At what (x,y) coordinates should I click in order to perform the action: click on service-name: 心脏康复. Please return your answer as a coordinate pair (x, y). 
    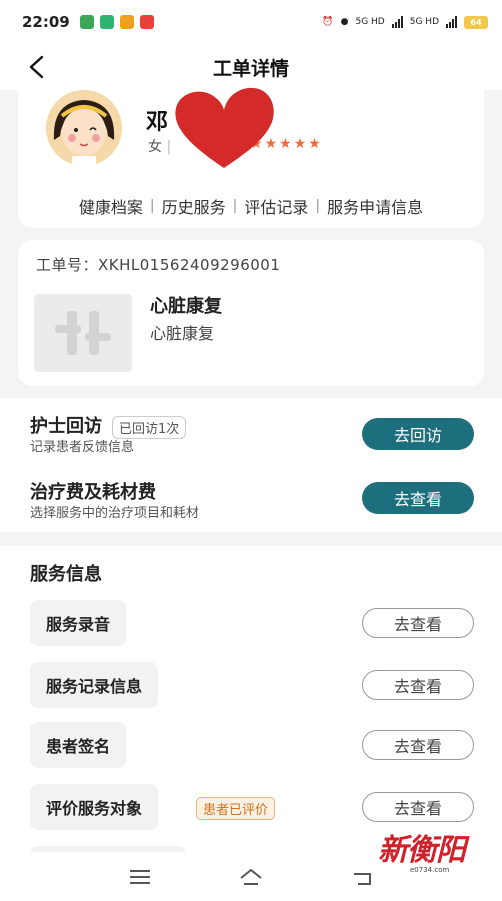
    Looking at the image, I should click on (186, 306).